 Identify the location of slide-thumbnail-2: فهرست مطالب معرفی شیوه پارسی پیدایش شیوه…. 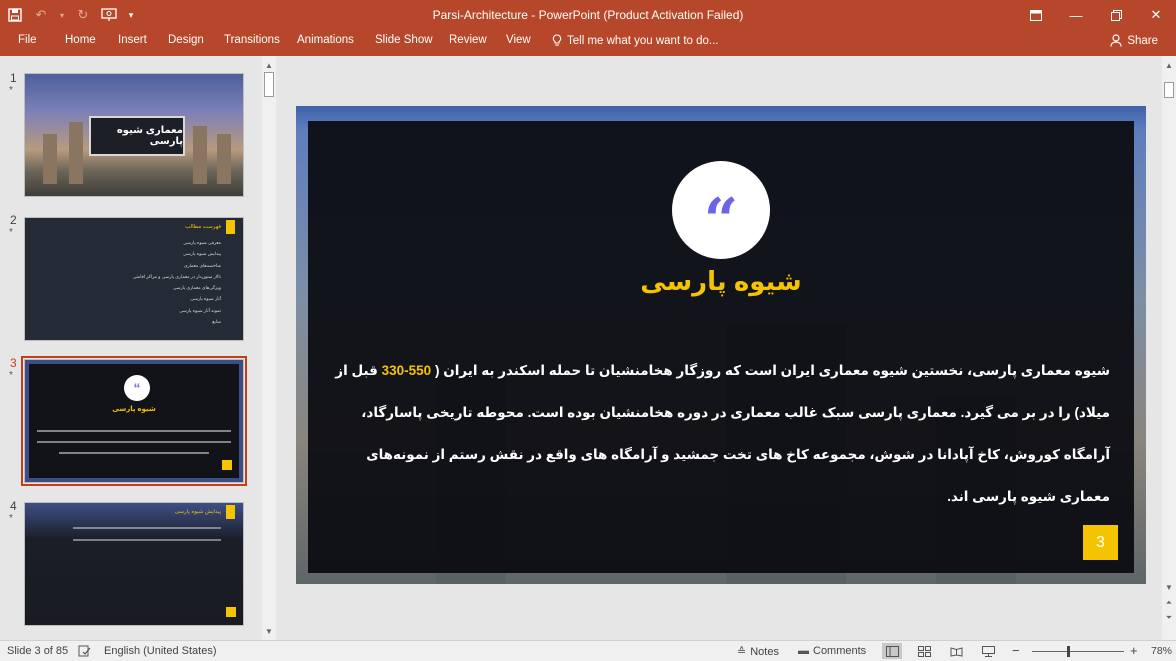
(134, 279).